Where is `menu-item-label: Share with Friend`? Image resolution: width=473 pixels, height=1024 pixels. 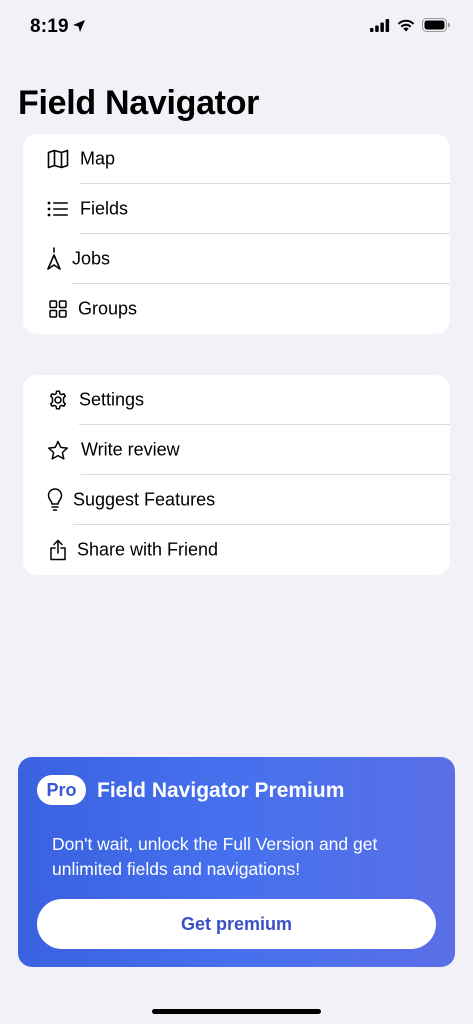
menu-item-label: Share with Friend is located at coordinates (148, 549).